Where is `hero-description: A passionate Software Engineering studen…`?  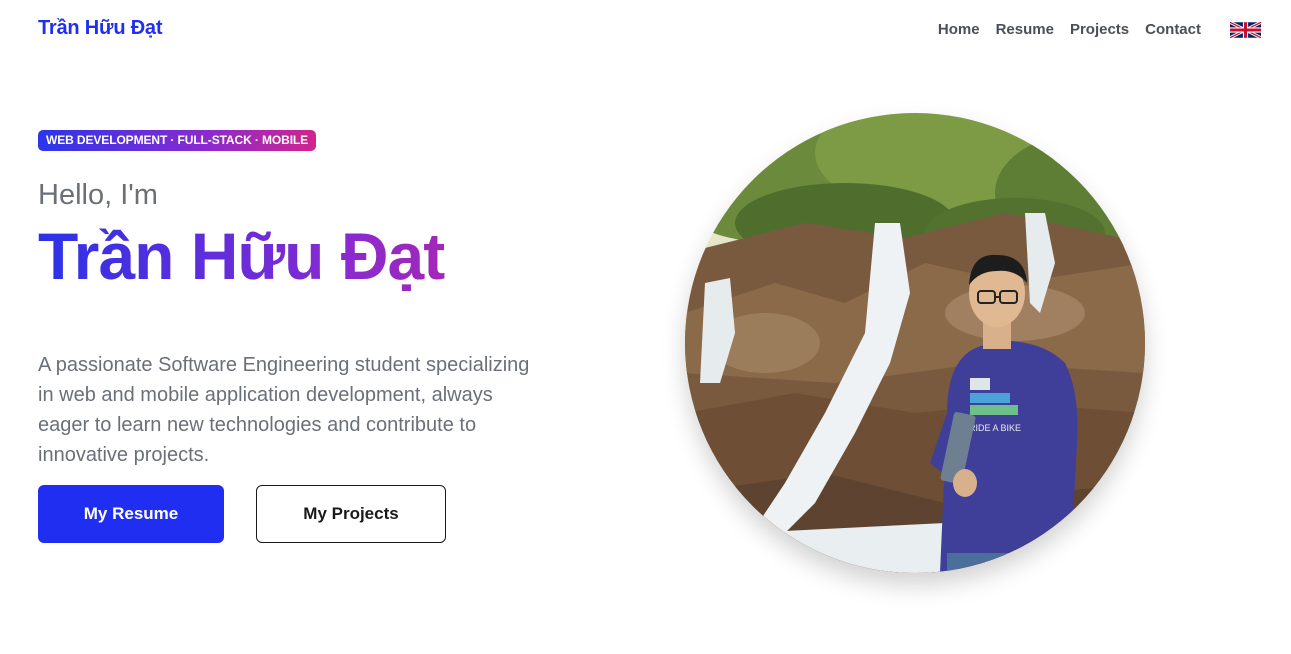 hero-description: A passionate Software Engineering studen… is located at coordinates (284, 410).